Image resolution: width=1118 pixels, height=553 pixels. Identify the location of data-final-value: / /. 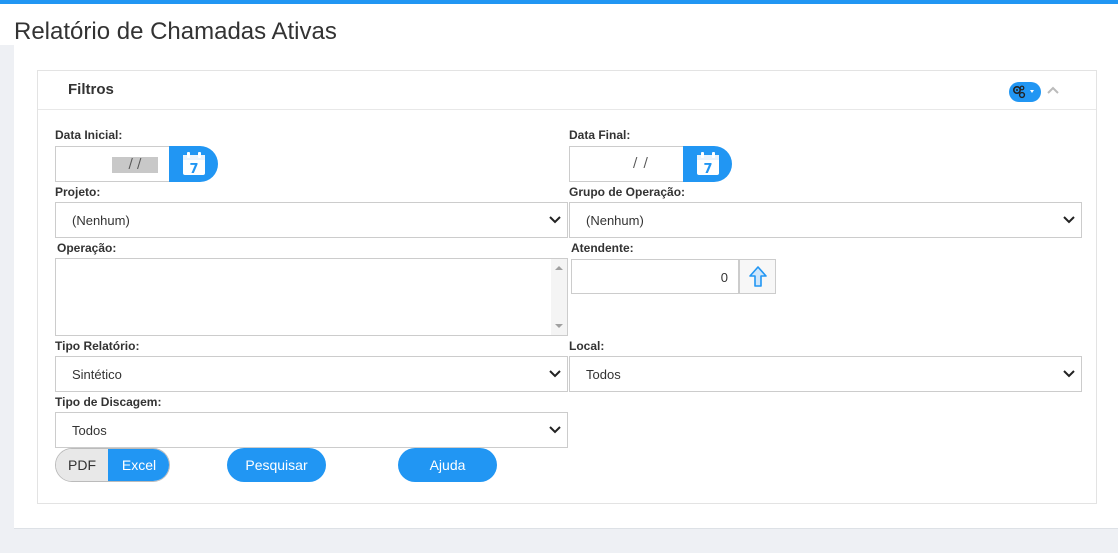
(641, 163).